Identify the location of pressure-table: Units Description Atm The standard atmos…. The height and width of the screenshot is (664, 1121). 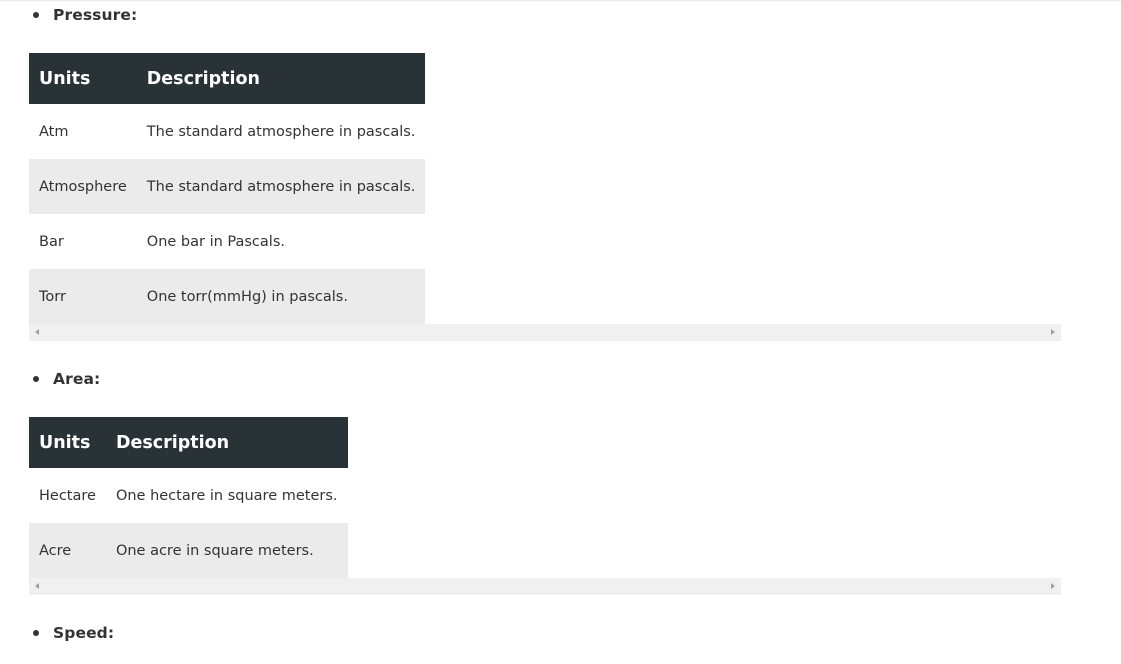
(227, 188).